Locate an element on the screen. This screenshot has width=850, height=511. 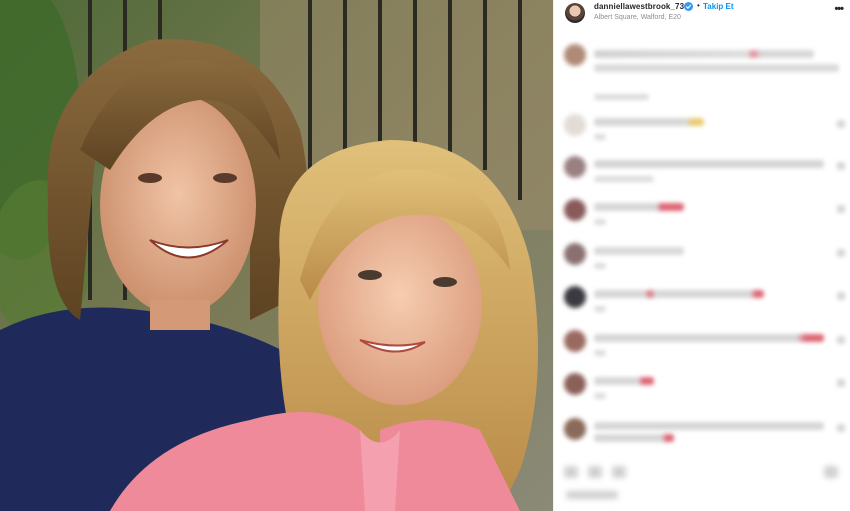
username-link: danniellawestbrook_73 is located at coordinates (639, 6).